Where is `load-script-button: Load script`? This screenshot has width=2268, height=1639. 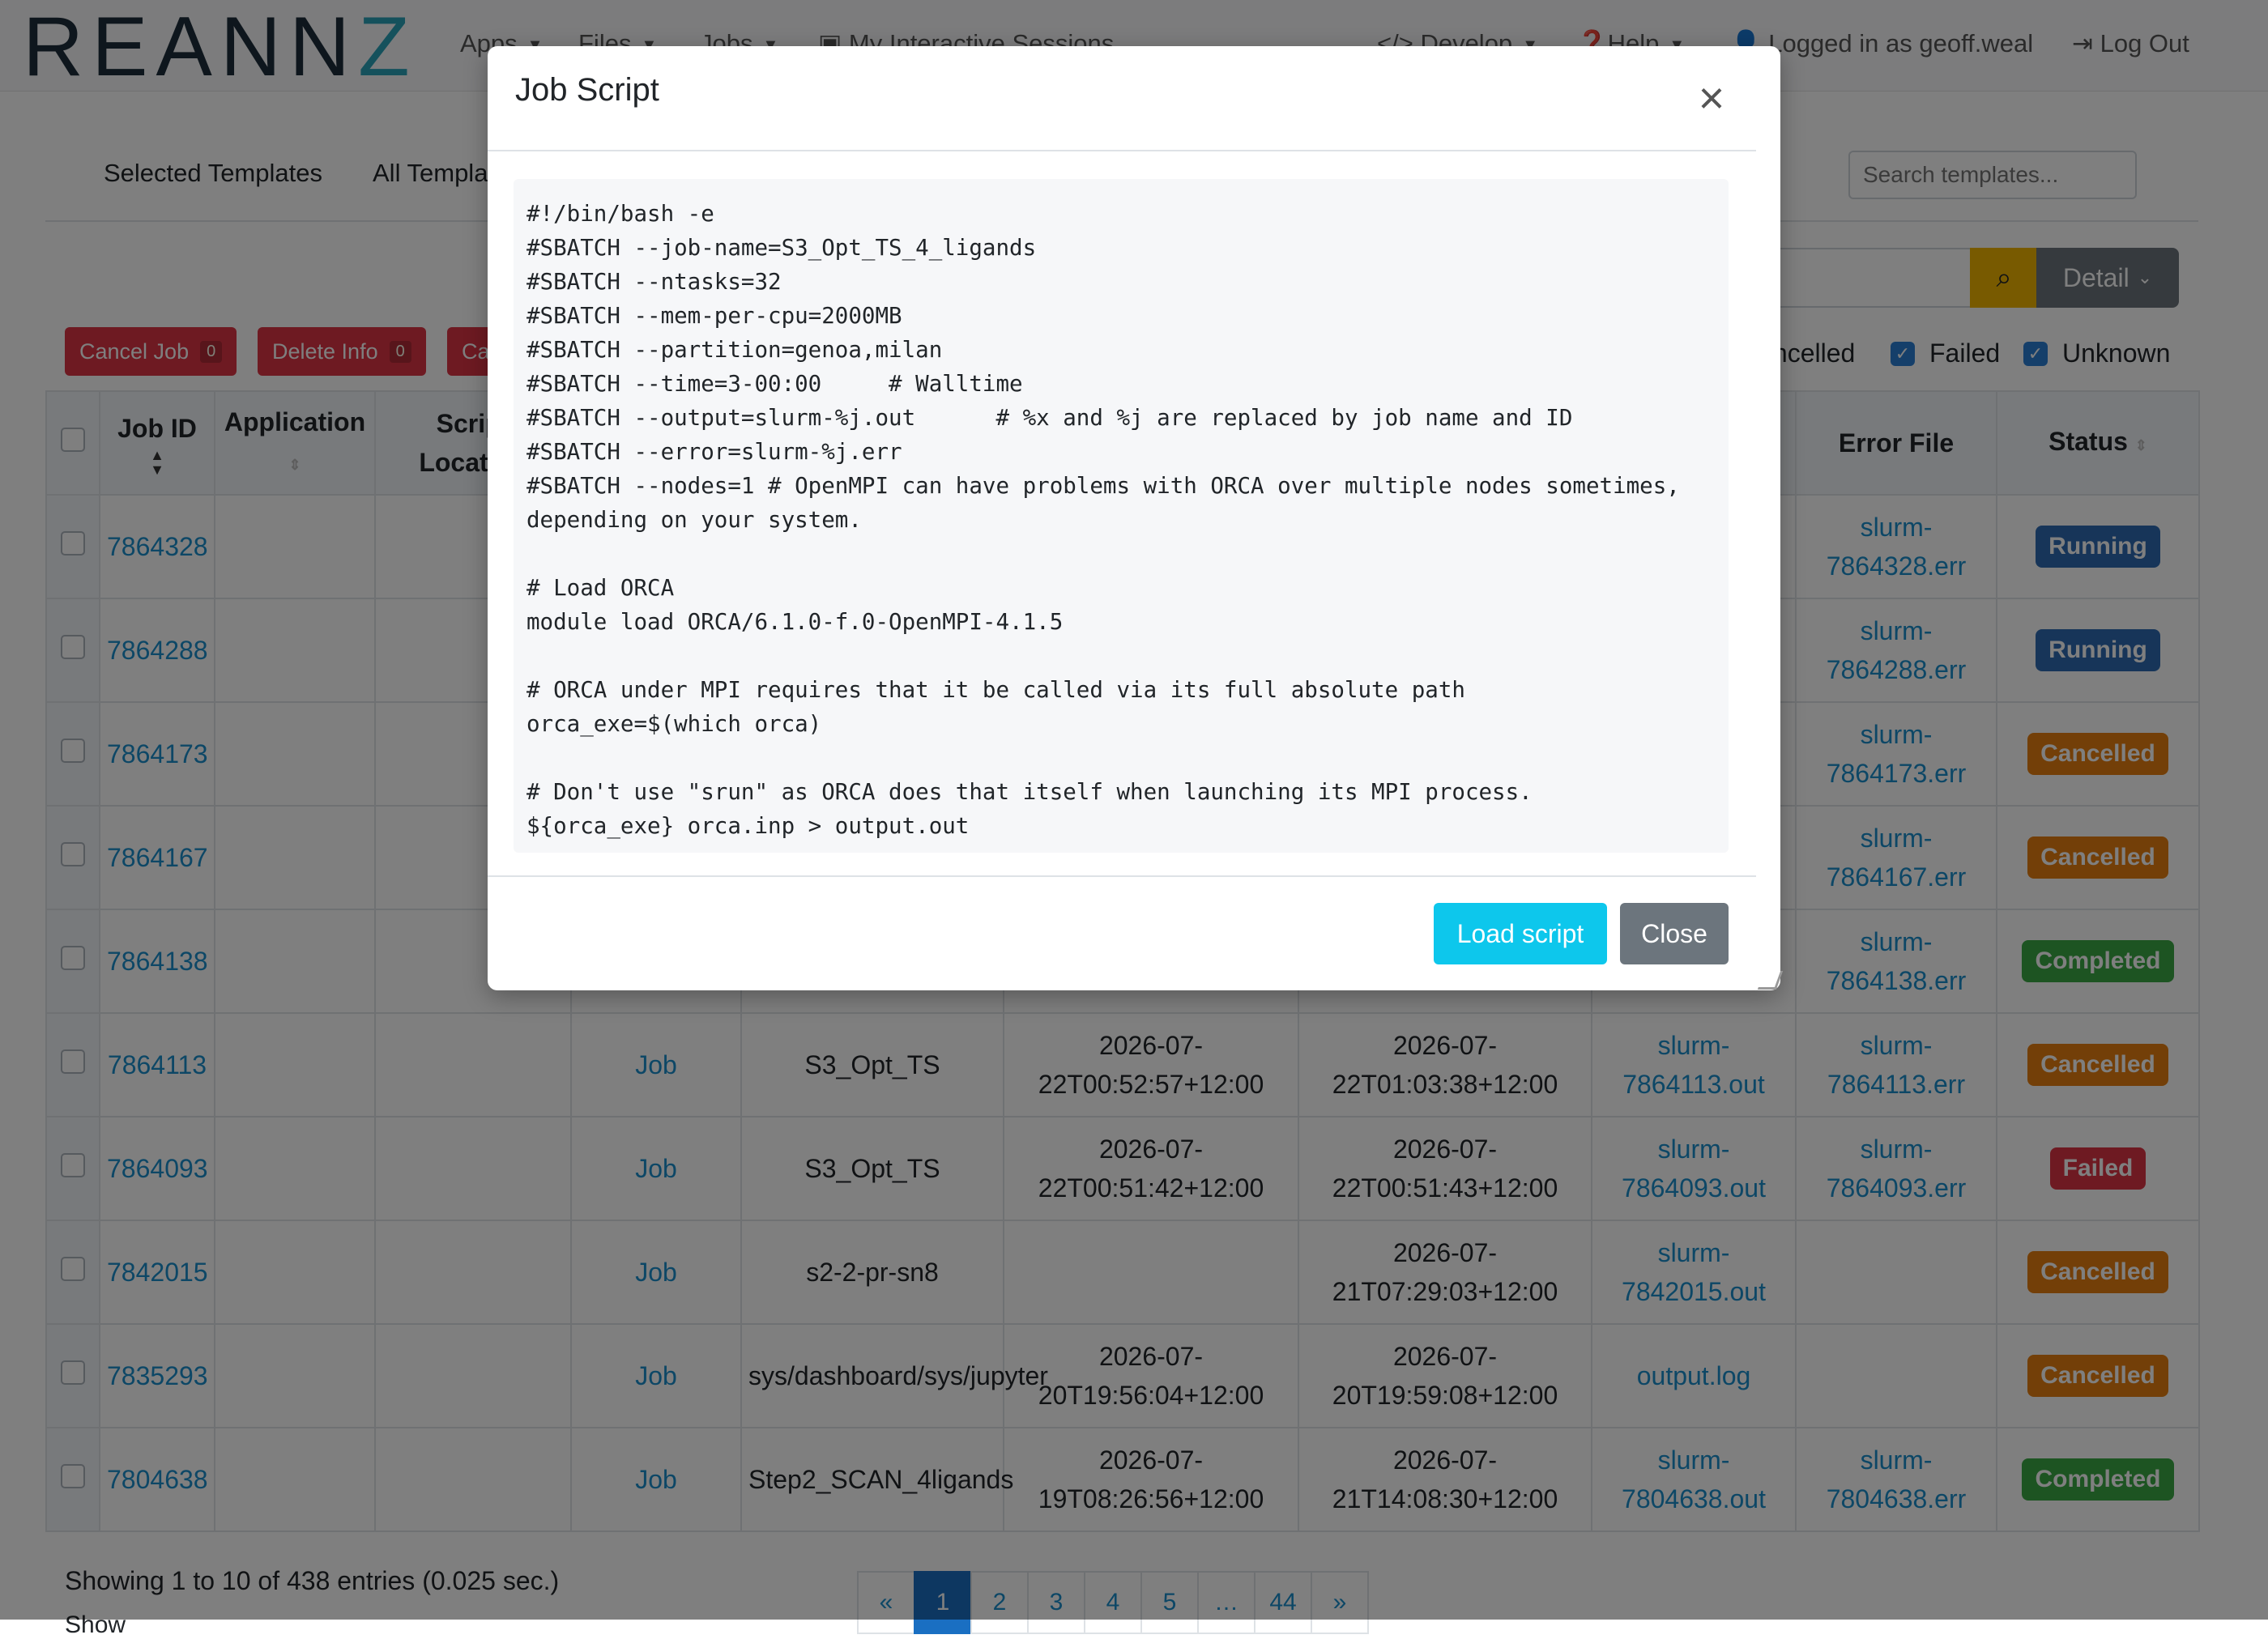 load-script-button: Load script is located at coordinates (1520, 934).